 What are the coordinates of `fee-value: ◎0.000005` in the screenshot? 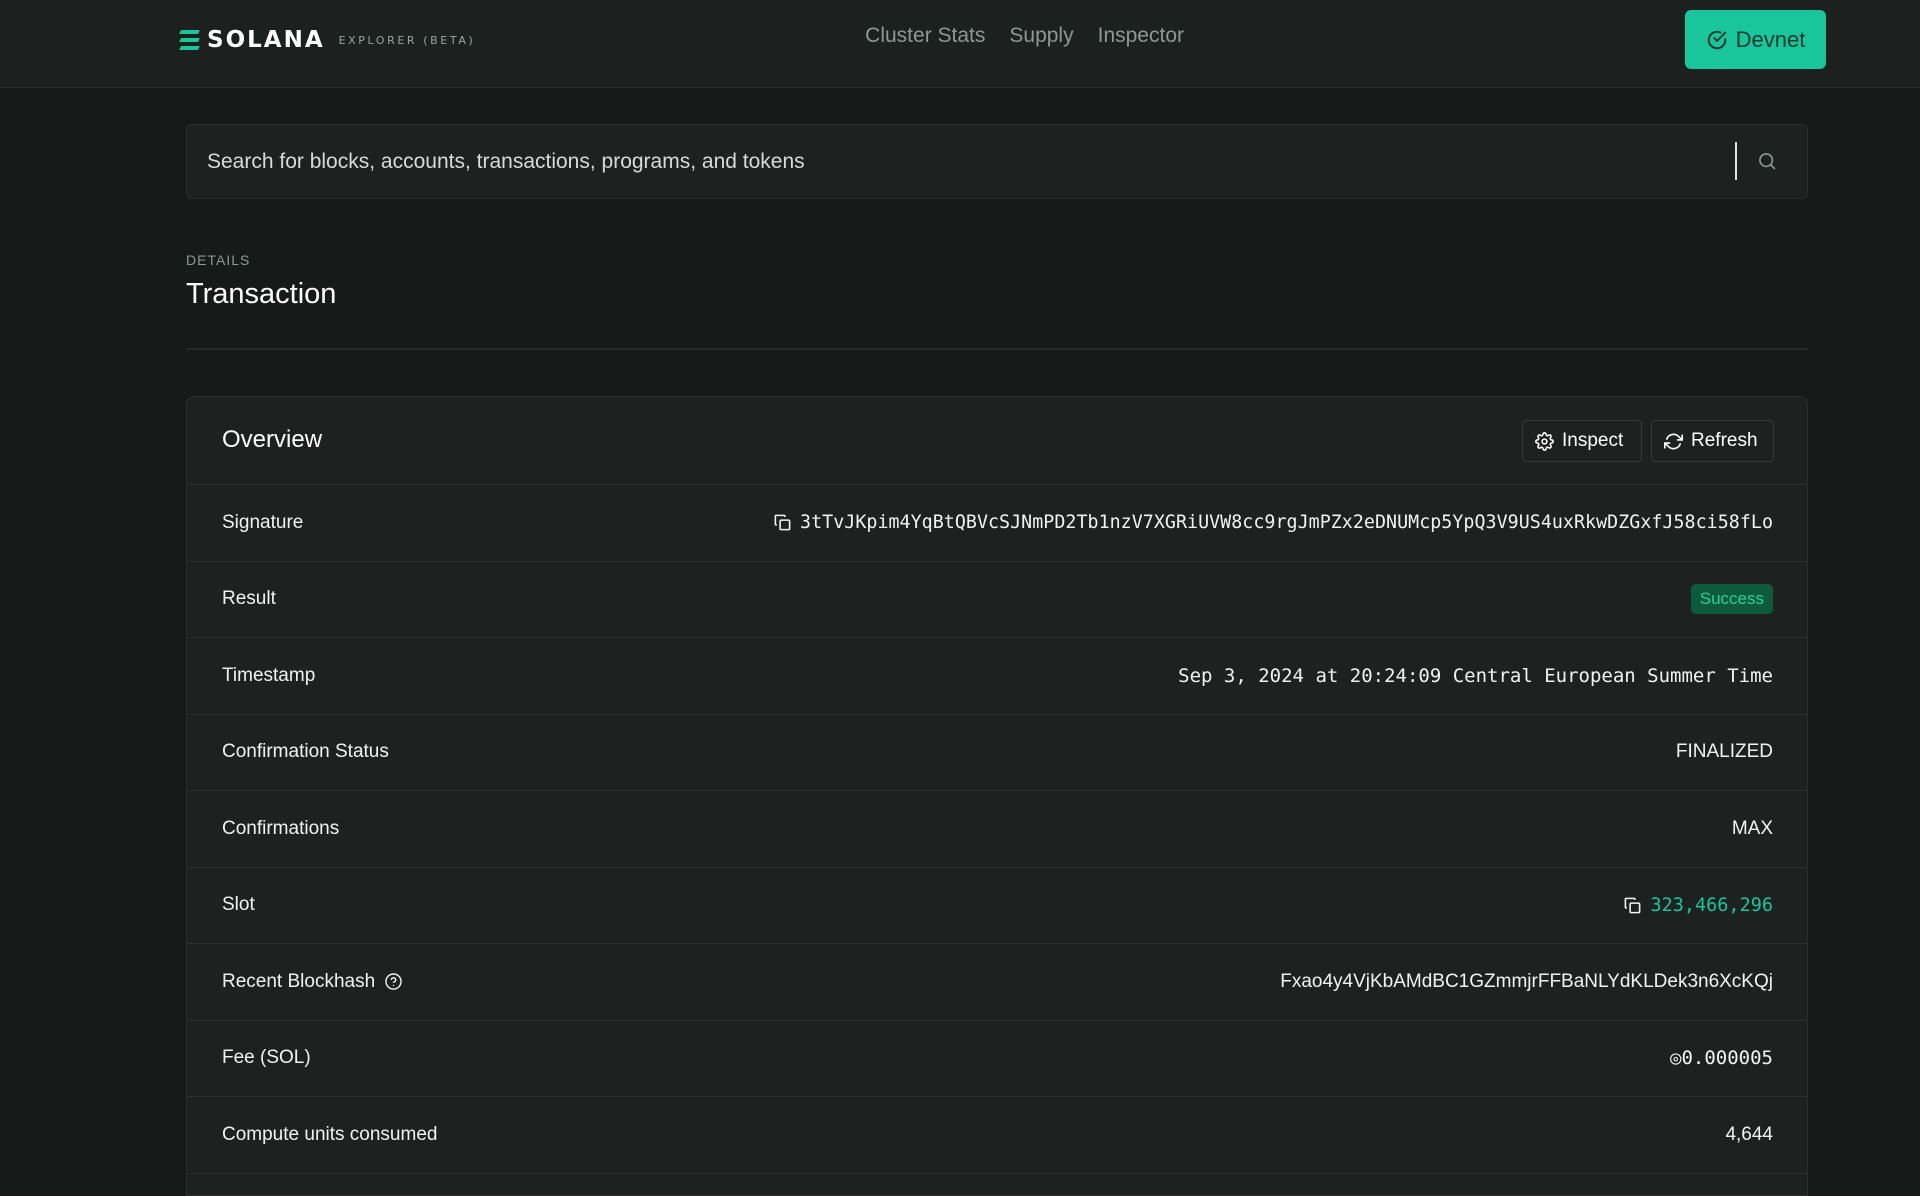 It's located at (1721, 1058).